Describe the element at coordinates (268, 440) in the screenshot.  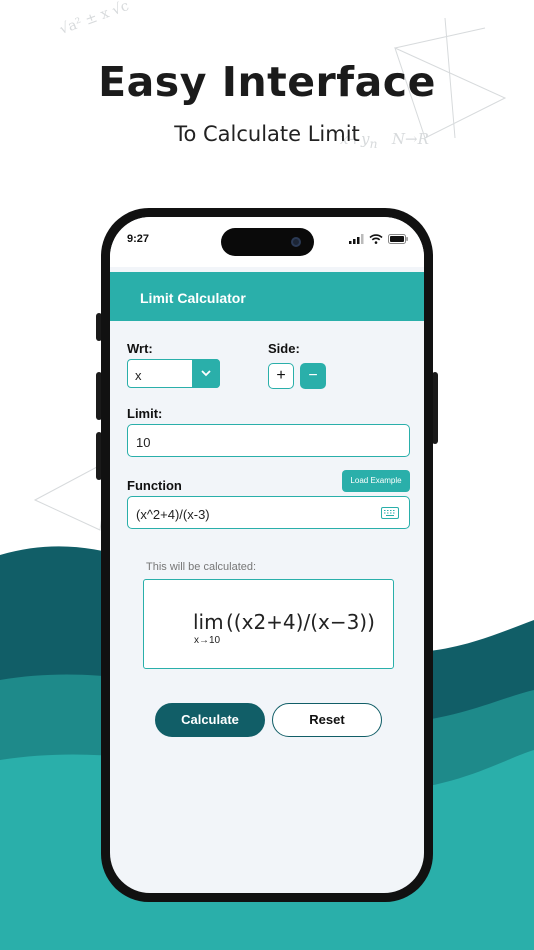
I see `limit-input: 10` at that location.